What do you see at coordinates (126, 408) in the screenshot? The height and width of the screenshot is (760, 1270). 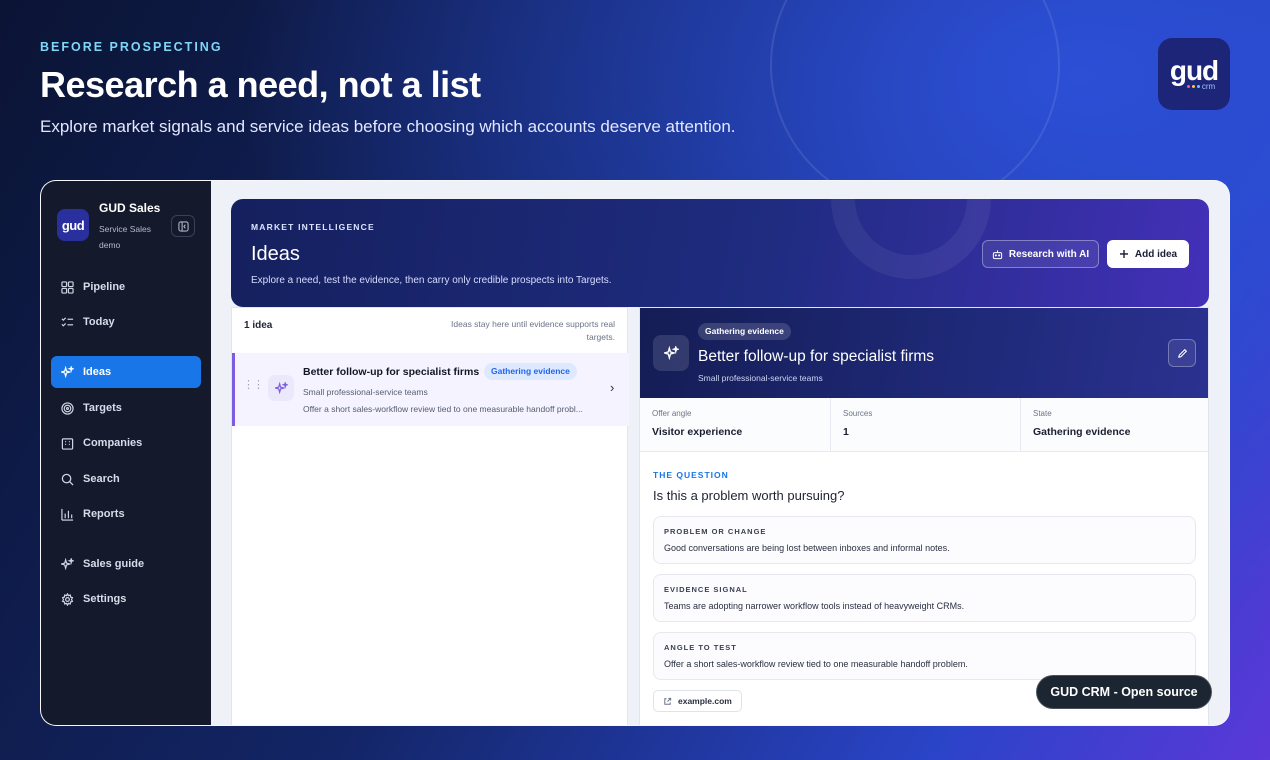 I see `sidebar-item-targets: Targets` at bounding box center [126, 408].